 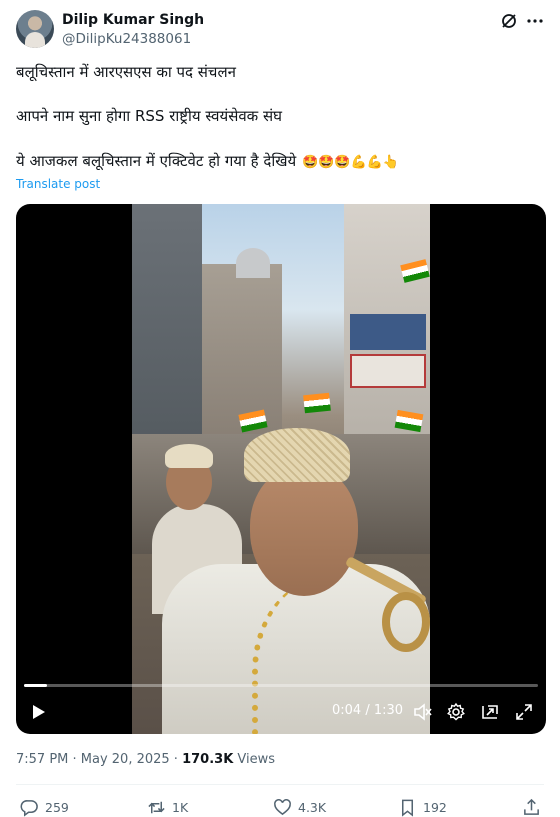 I want to click on post-meta: 7:57 PM · May 20, 2025 · 170.3K Views, so click(x=145, y=759).